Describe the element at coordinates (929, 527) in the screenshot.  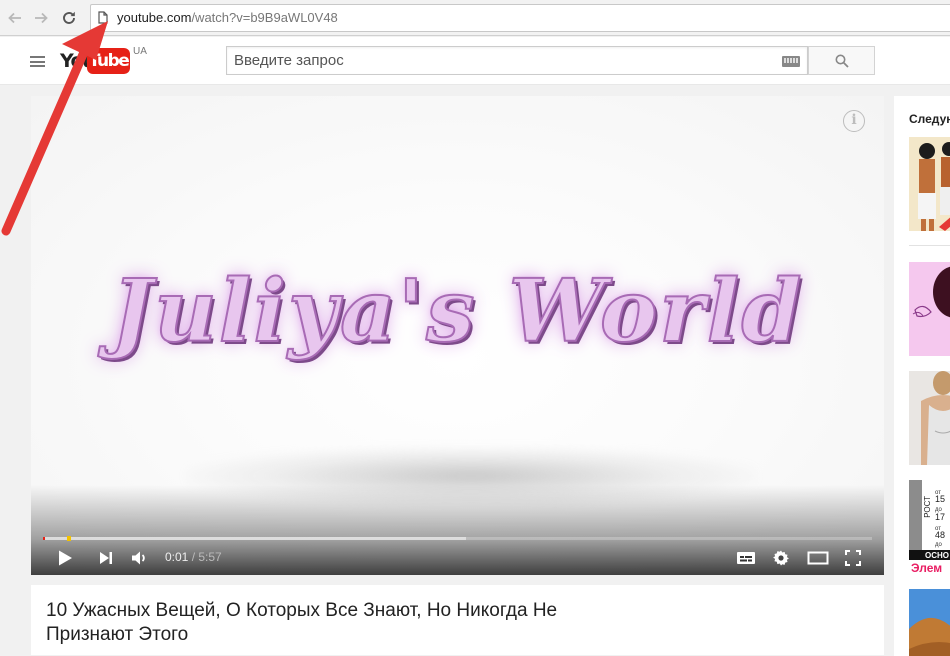
I see `sidebar-thumbnail-4: РОСТ от 15 до 17 от 48 до ОСНО Элем` at that location.